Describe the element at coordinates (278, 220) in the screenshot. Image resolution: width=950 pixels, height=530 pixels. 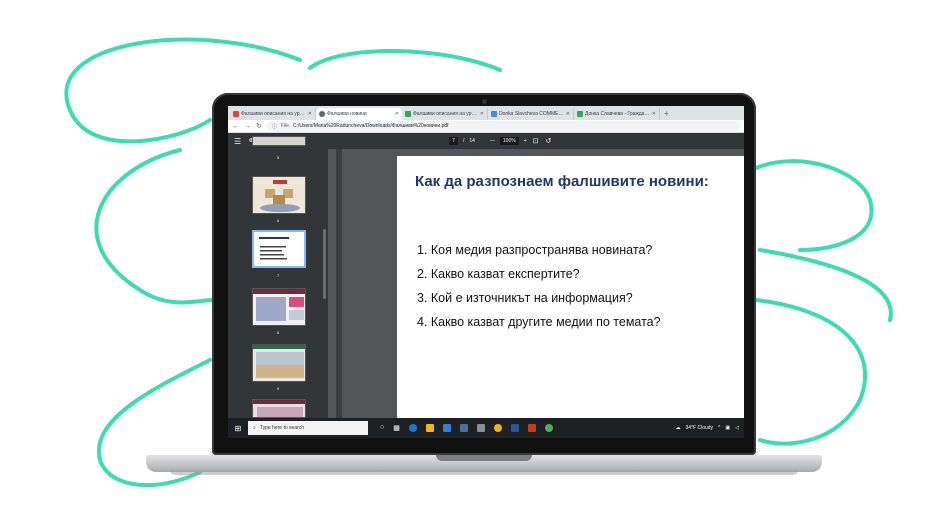
I see `thumbnail-number: 6` at that location.